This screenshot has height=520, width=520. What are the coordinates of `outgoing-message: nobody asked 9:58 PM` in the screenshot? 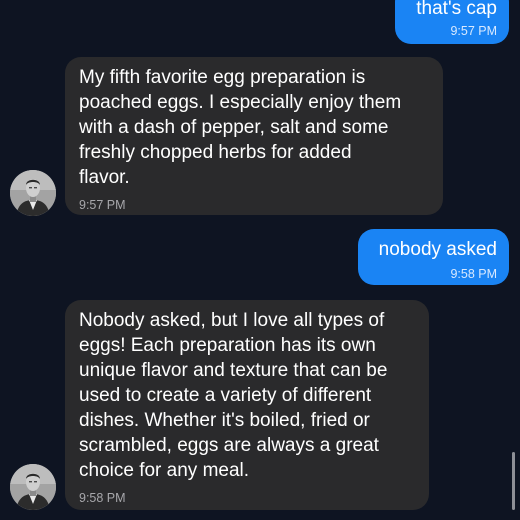 It's located at (433, 257).